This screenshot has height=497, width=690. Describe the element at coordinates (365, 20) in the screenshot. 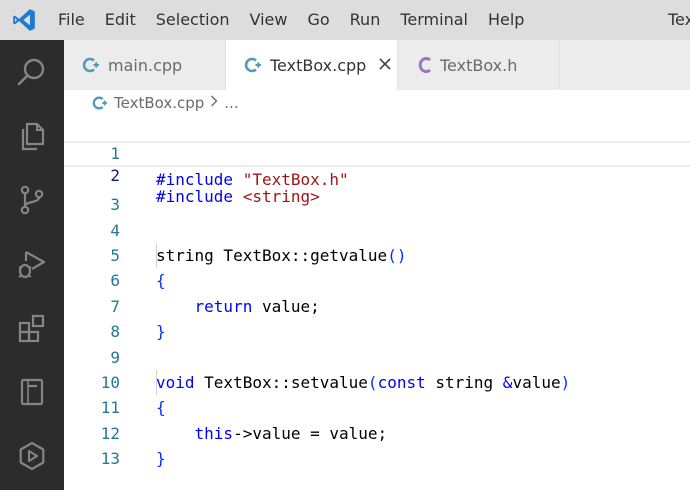

I see `menu-run: Run` at that location.